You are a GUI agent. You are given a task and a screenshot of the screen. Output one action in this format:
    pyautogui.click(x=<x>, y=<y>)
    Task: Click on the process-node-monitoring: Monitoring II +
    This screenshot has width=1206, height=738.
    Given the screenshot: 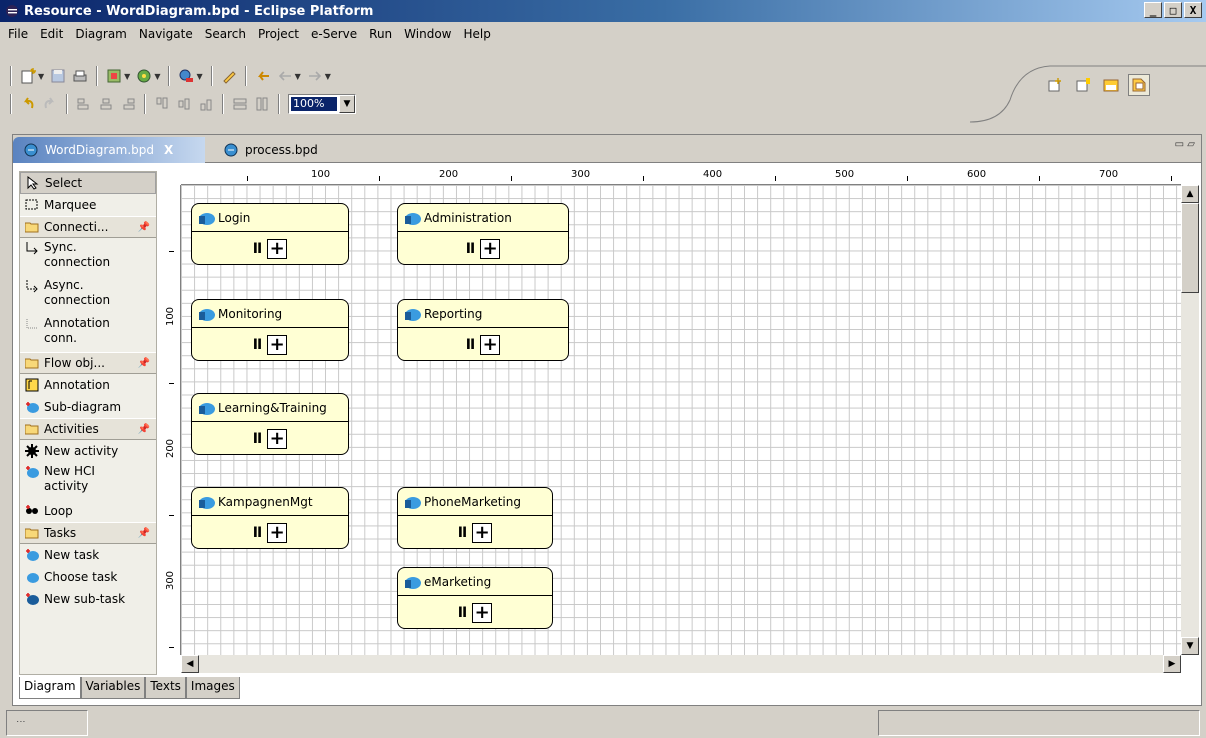 What is the action you would take?
    pyautogui.click(x=270, y=330)
    